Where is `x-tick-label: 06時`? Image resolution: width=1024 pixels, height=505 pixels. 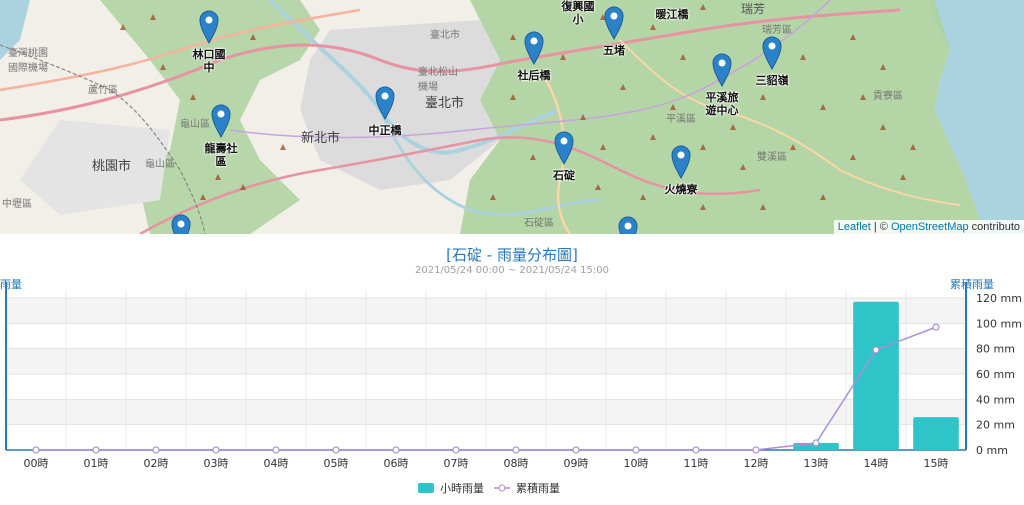 x-tick-label: 06時 is located at coordinates (396, 463).